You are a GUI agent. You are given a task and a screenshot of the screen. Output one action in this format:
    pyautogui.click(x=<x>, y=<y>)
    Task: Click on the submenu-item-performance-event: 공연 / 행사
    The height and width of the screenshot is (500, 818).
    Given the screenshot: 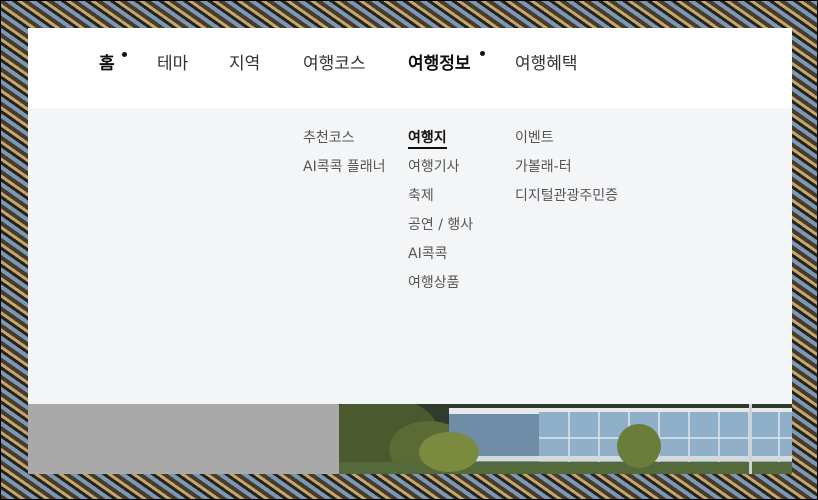 What is the action you would take?
    pyautogui.click(x=440, y=225)
    